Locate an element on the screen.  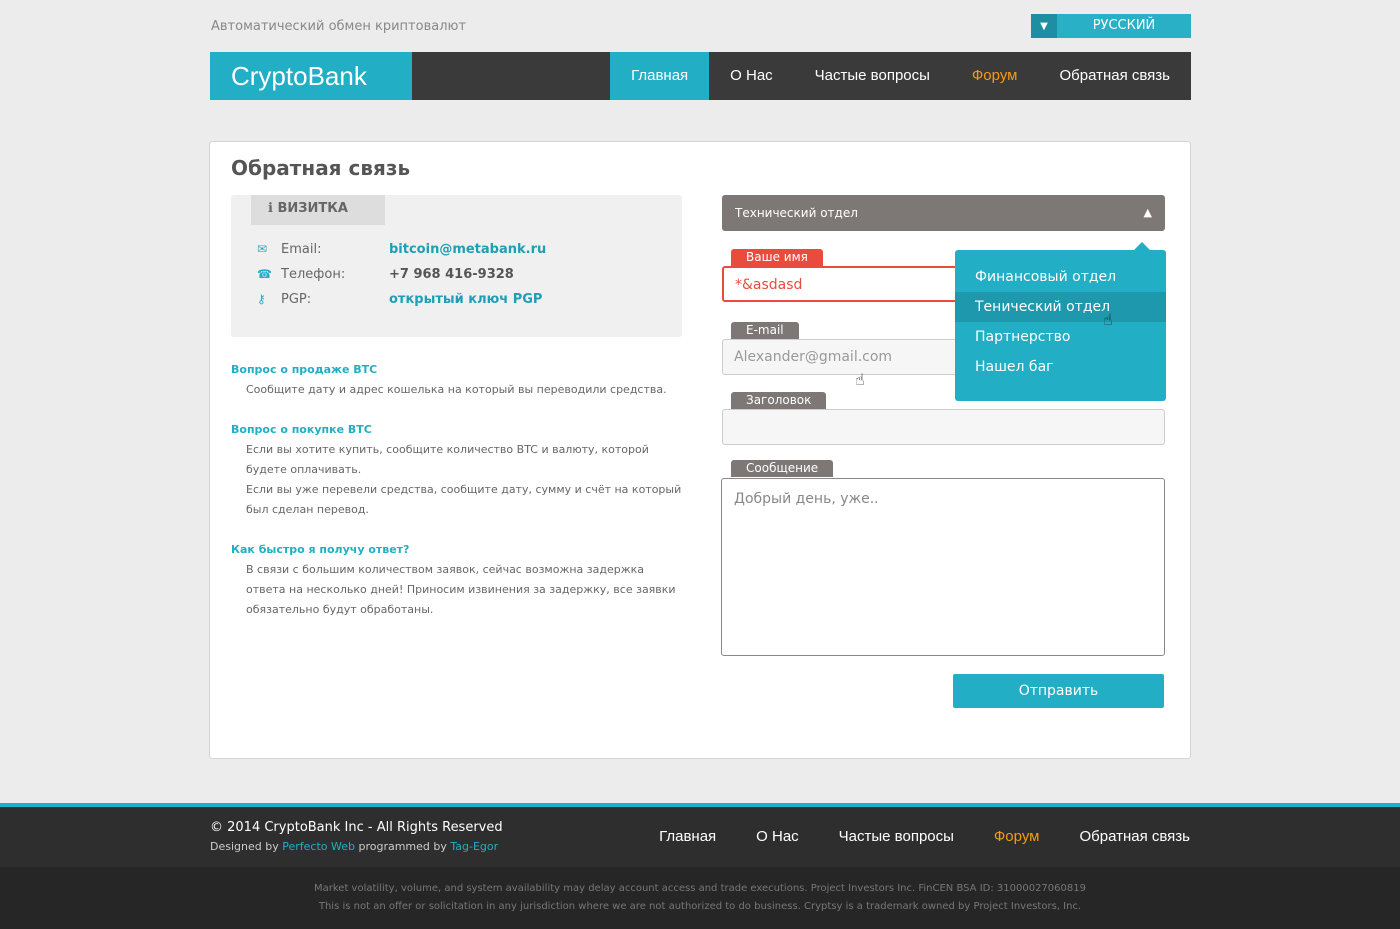
email-label: Email: is located at coordinates (301, 249).